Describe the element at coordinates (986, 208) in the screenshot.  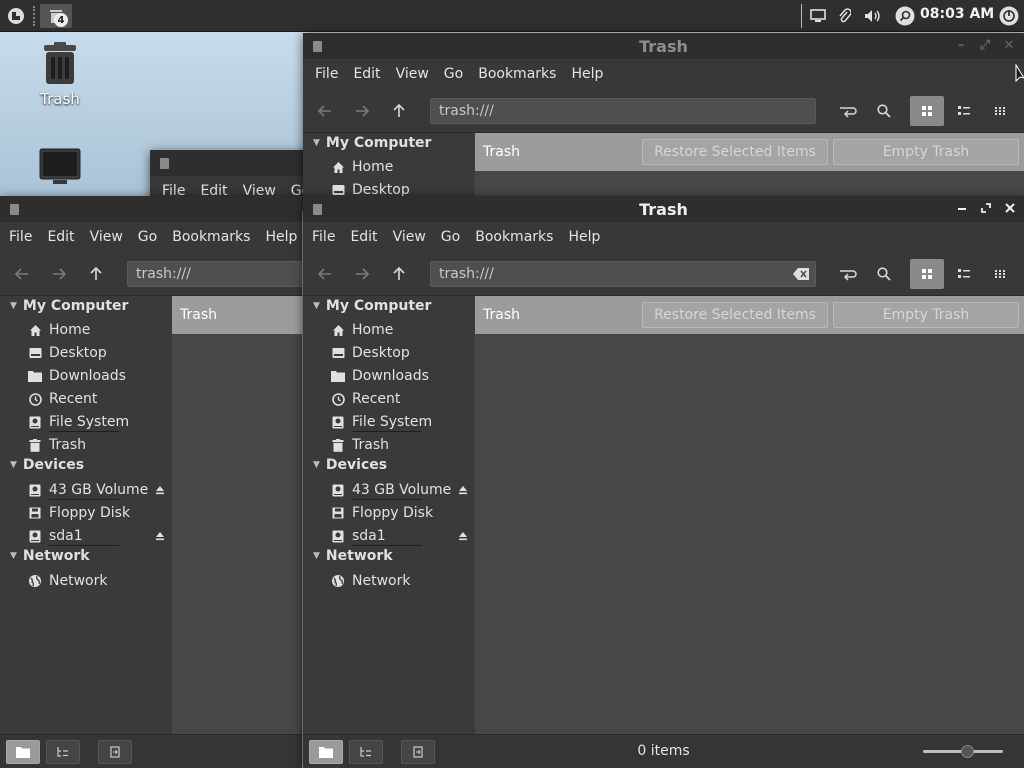
I see `maximize-button` at that location.